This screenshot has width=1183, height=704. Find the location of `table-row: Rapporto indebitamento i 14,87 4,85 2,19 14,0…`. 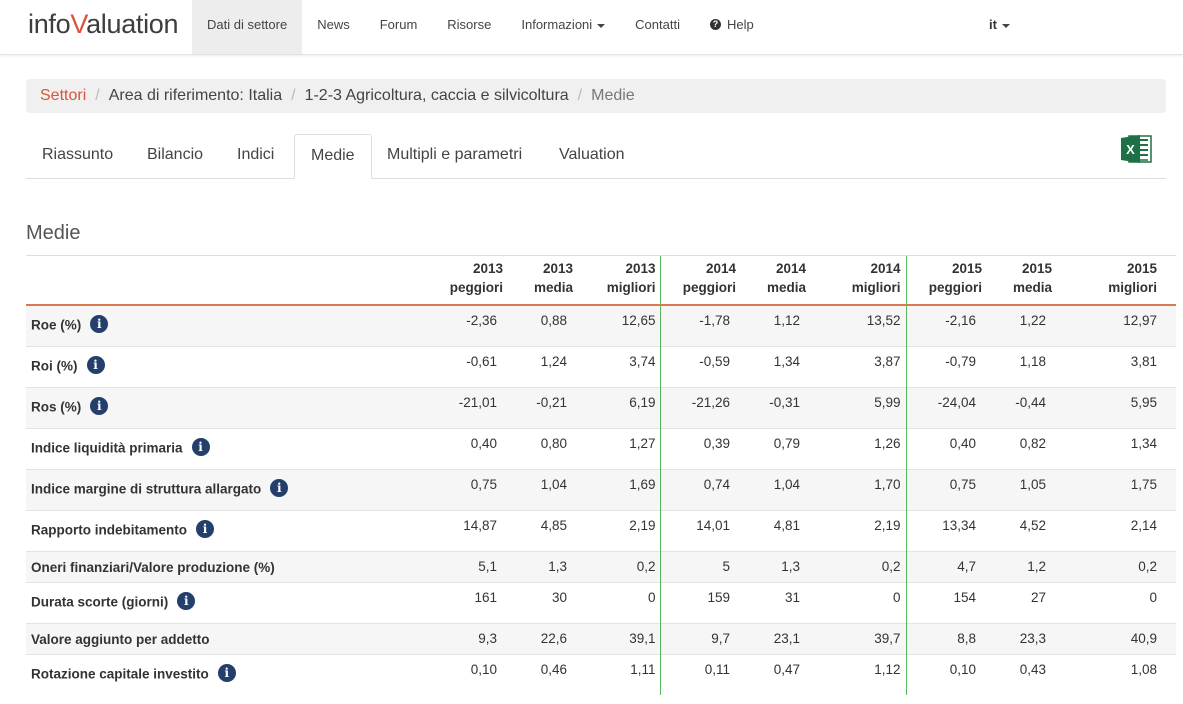

table-row: Rapporto indebitamento i 14,87 4,85 2,19 14,0… is located at coordinates (601, 531).